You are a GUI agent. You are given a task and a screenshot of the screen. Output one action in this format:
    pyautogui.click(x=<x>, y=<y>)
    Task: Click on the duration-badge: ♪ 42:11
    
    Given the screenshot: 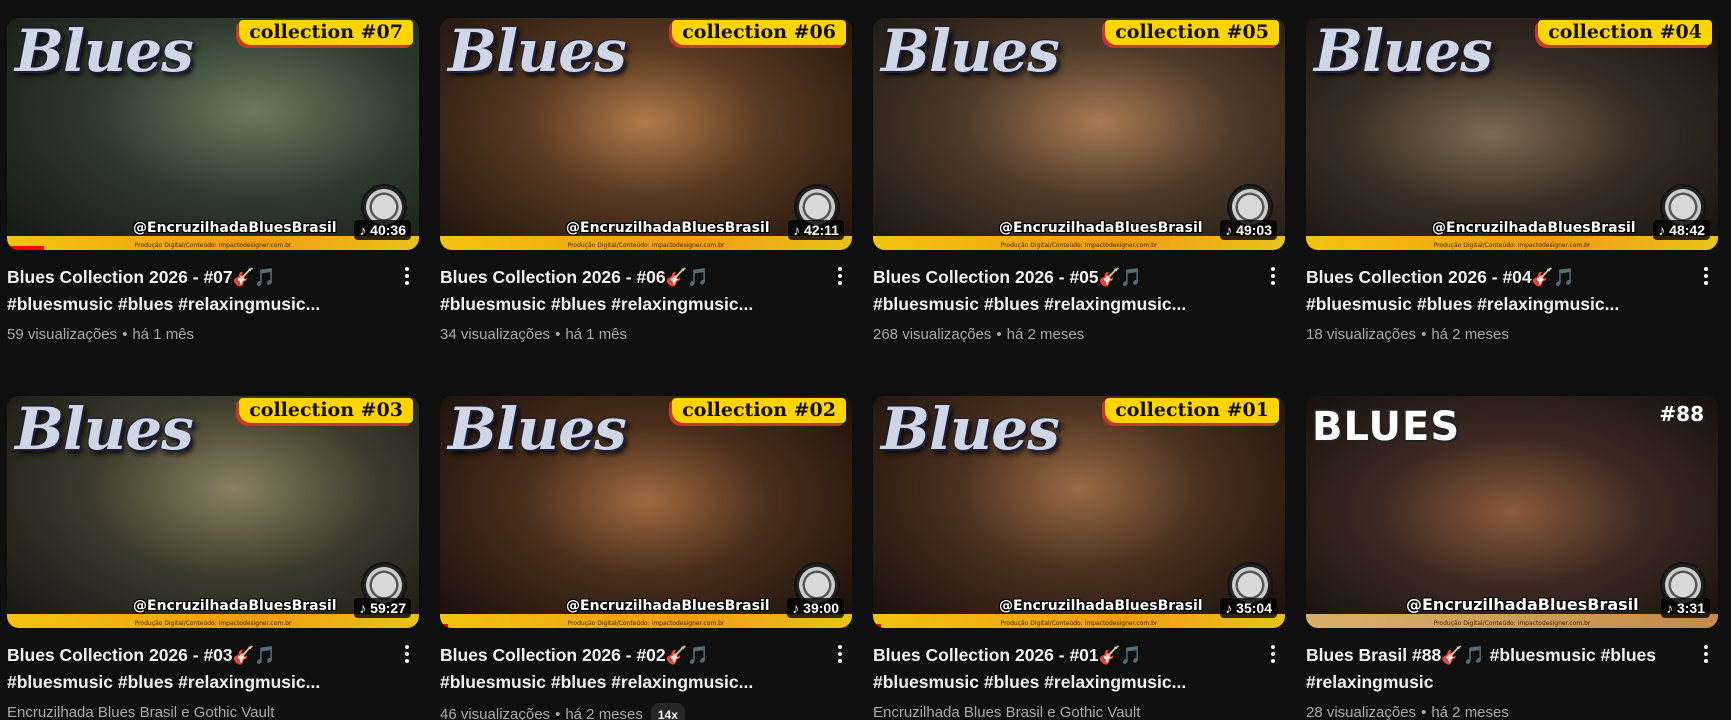 What is the action you would take?
    pyautogui.click(x=816, y=230)
    